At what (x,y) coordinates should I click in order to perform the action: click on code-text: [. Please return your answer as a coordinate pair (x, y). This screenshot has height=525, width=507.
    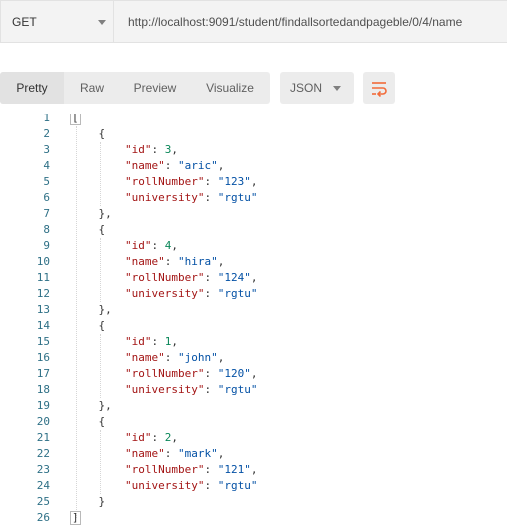
    Looking at the image, I should click on (75, 120).